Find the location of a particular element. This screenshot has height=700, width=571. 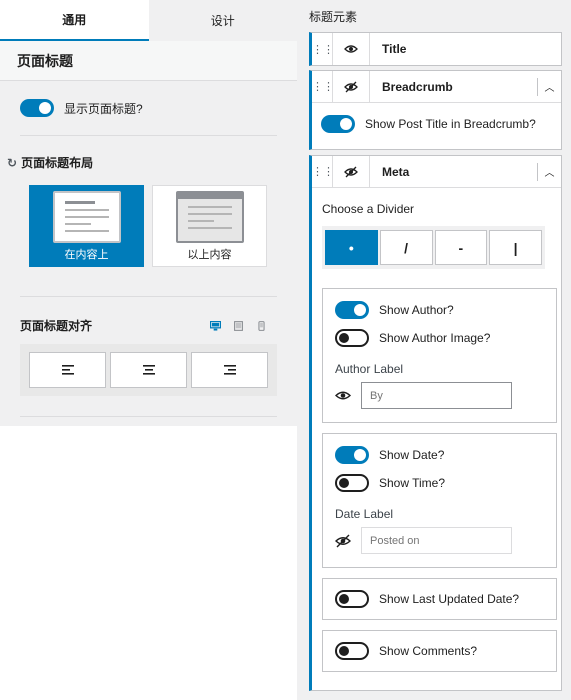

show-updated-label: Show Last Updated Date? is located at coordinates (449, 599).